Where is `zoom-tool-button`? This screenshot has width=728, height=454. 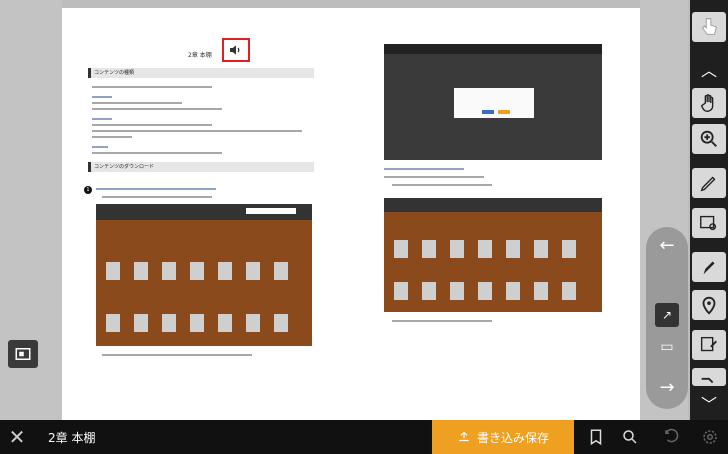
zoom-tool-button is located at coordinates (709, 139).